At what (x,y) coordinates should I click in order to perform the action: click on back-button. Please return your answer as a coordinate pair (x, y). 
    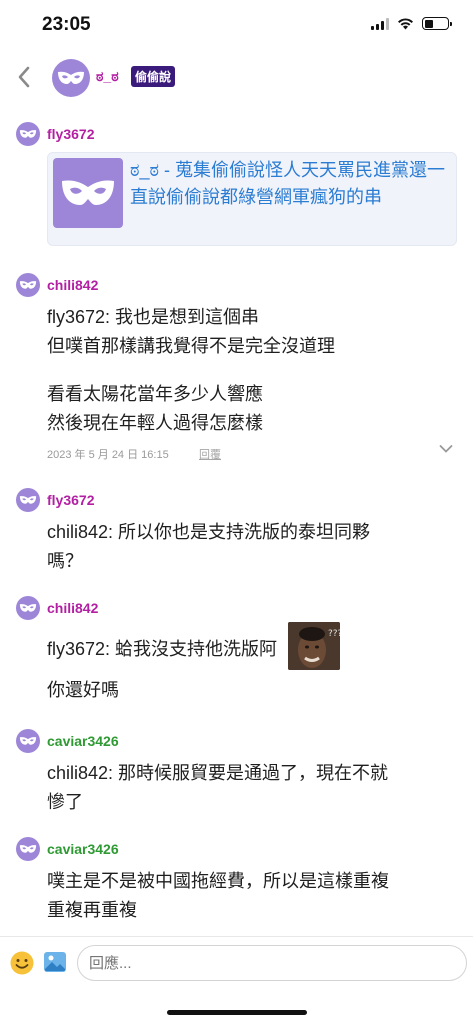
    Looking at the image, I should click on (24, 77).